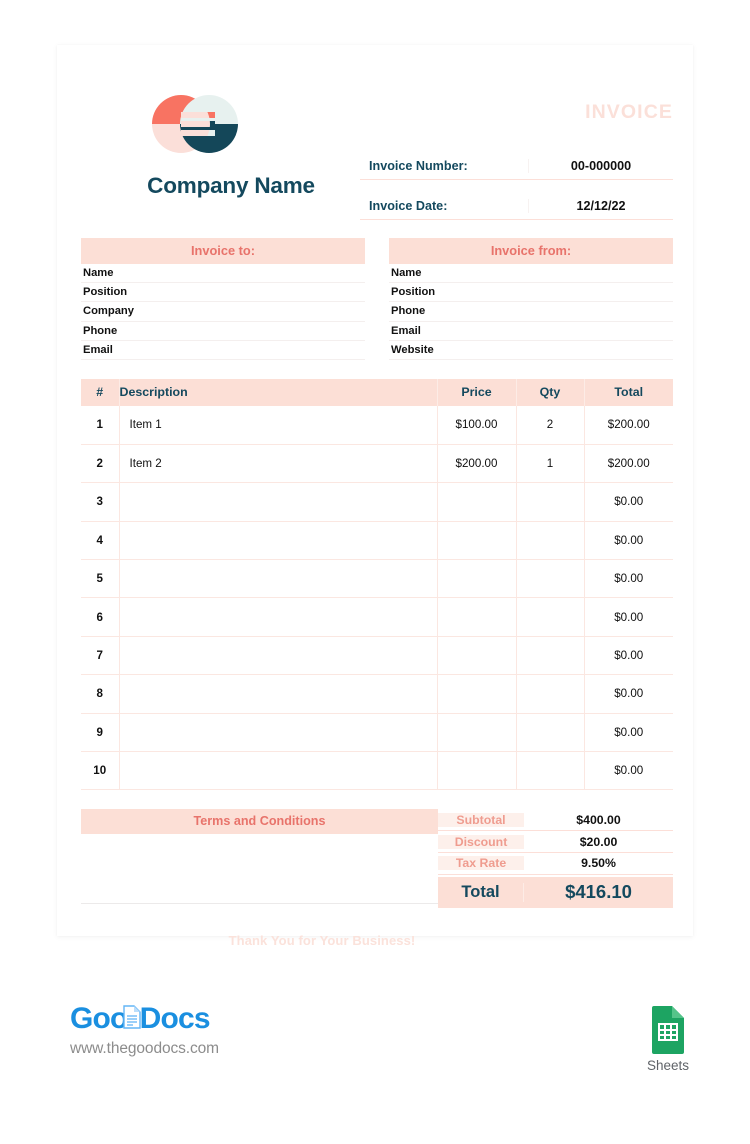  Describe the element at coordinates (278, 464) in the screenshot. I see `cell-description: Item 2` at that location.